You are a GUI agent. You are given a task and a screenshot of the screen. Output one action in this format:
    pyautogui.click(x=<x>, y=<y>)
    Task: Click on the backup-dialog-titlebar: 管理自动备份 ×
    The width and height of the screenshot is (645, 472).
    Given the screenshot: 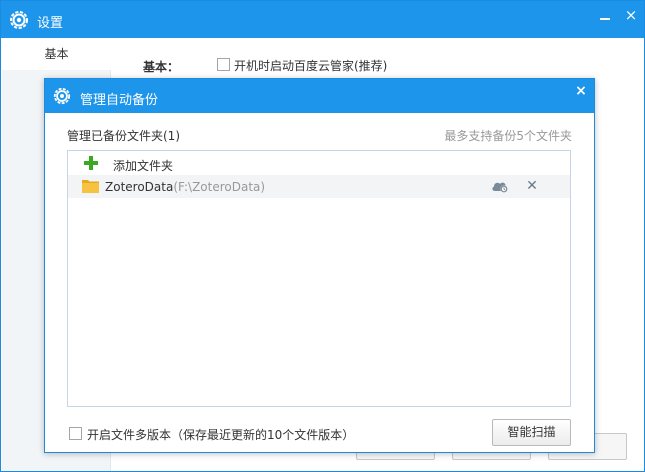 What is the action you would take?
    pyautogui.click(x=319, y=96)
    